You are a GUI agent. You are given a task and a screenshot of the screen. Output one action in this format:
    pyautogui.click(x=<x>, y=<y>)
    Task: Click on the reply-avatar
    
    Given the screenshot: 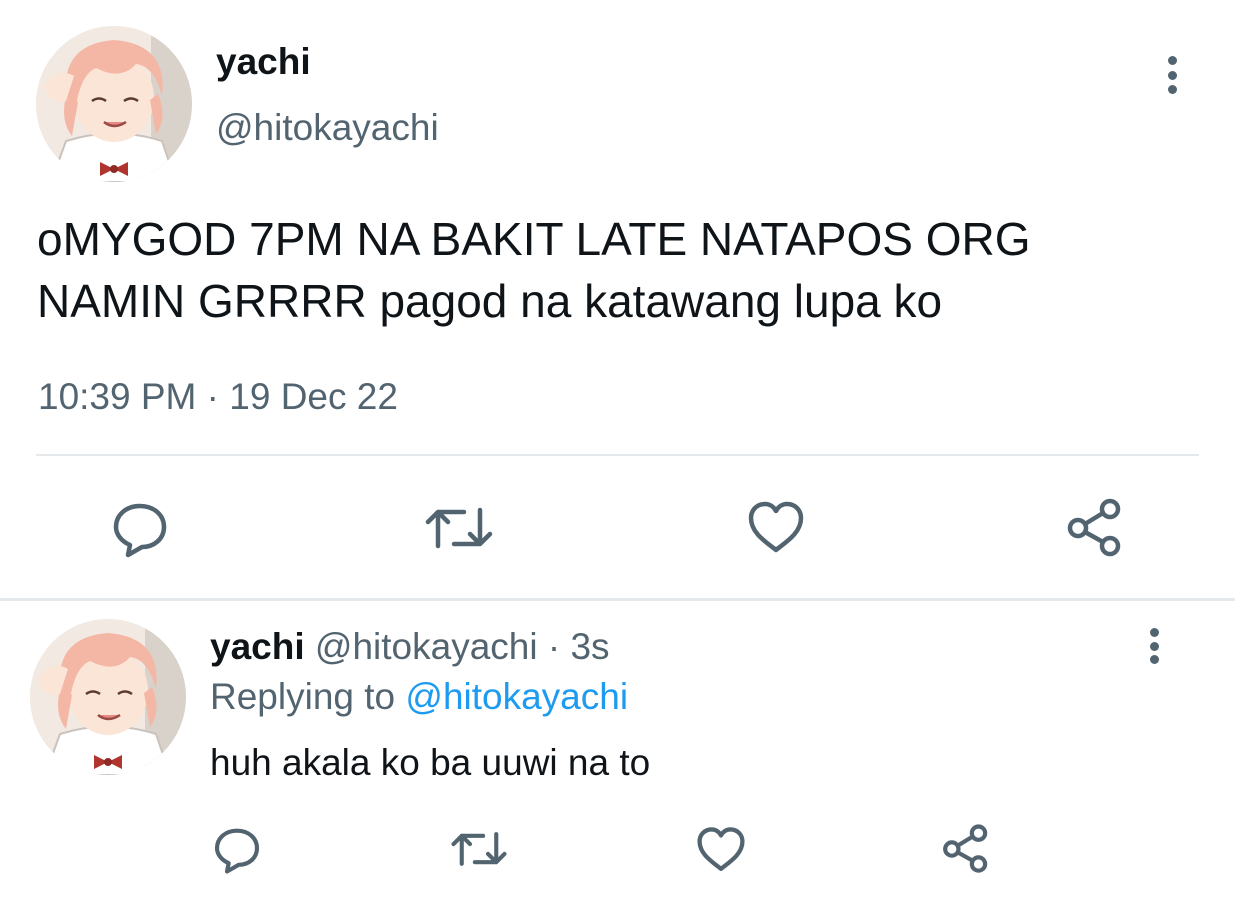 What is the action you would take?
    pyautogui.click(x=108, y=697)
    